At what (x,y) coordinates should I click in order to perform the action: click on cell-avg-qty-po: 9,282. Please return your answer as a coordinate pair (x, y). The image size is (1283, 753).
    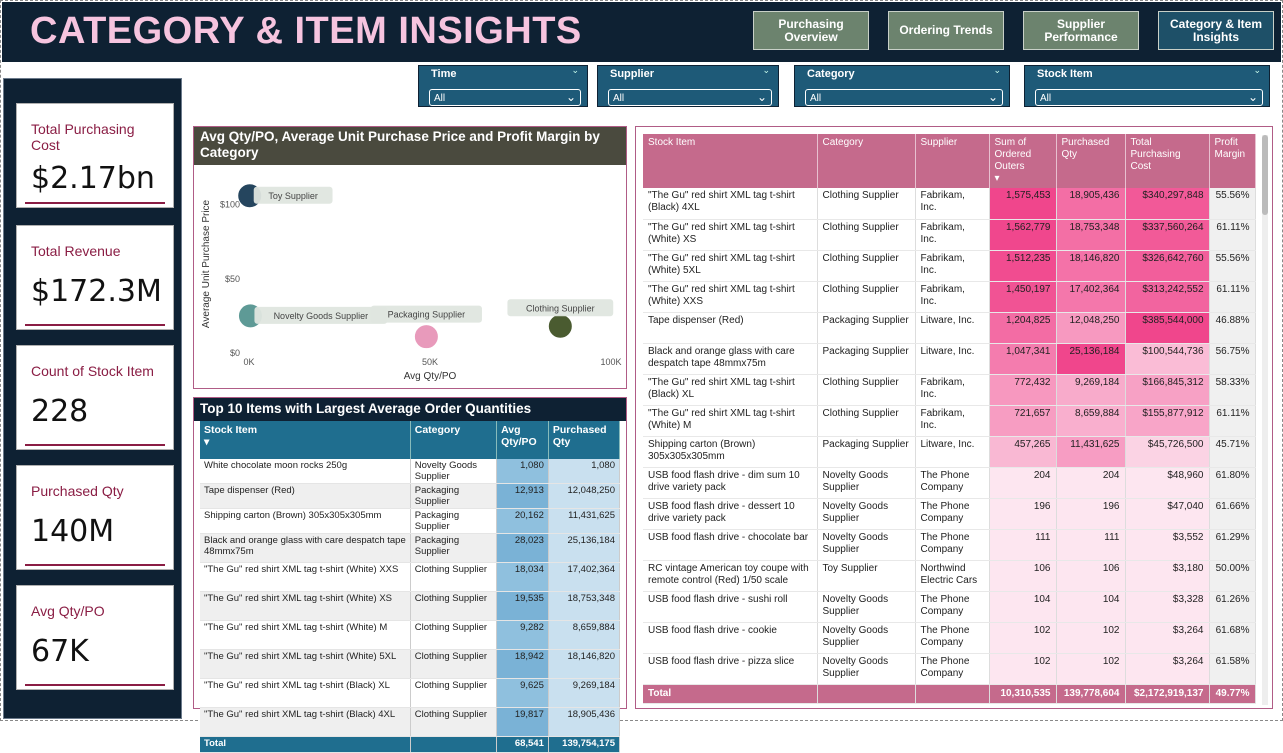
    Looking at the image, I should click on (522, 635).